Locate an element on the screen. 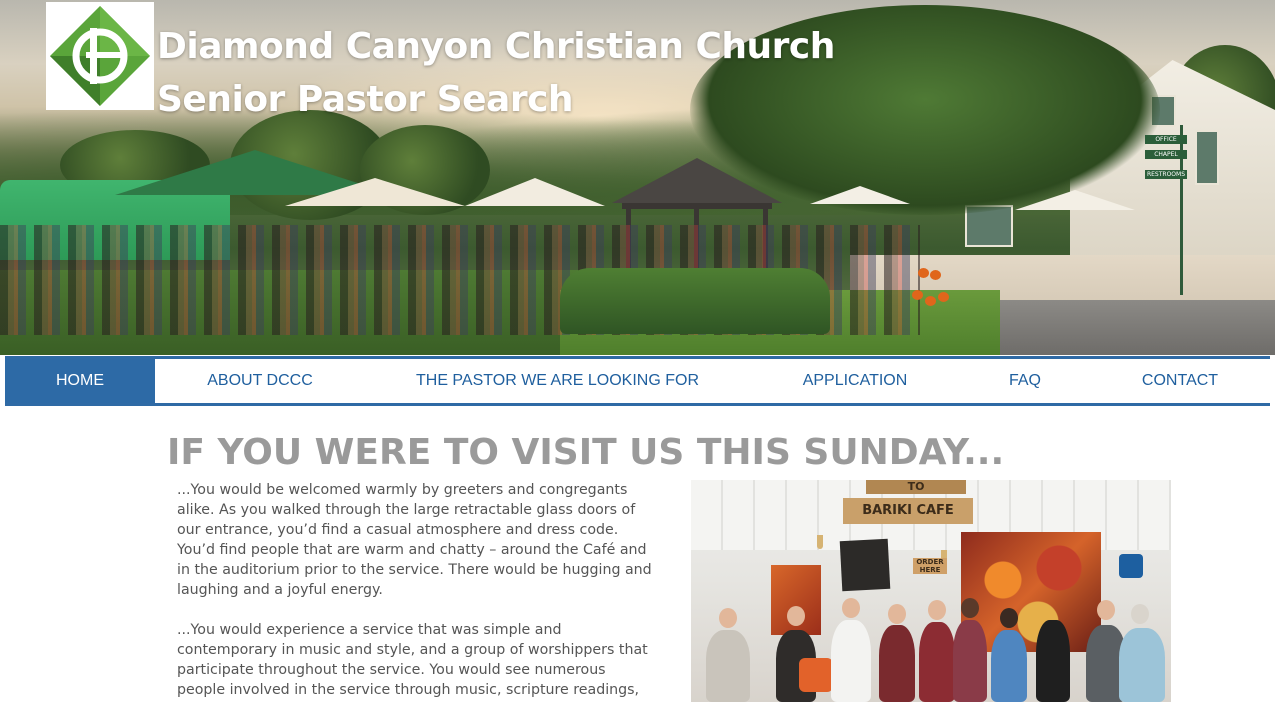  order-sign: ORDER HERE is located at coordinates (930, 566).